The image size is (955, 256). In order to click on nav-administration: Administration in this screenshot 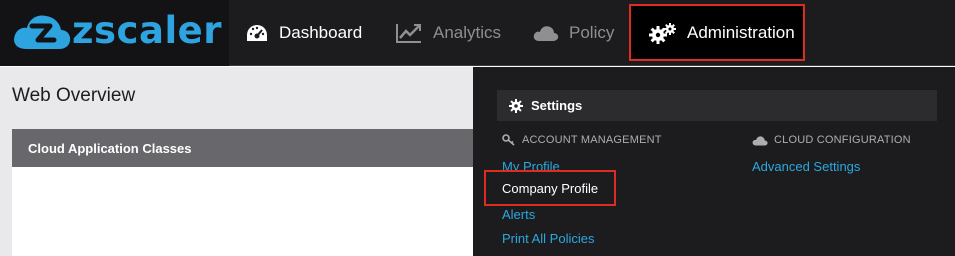, I will do `click(717, 32)`.